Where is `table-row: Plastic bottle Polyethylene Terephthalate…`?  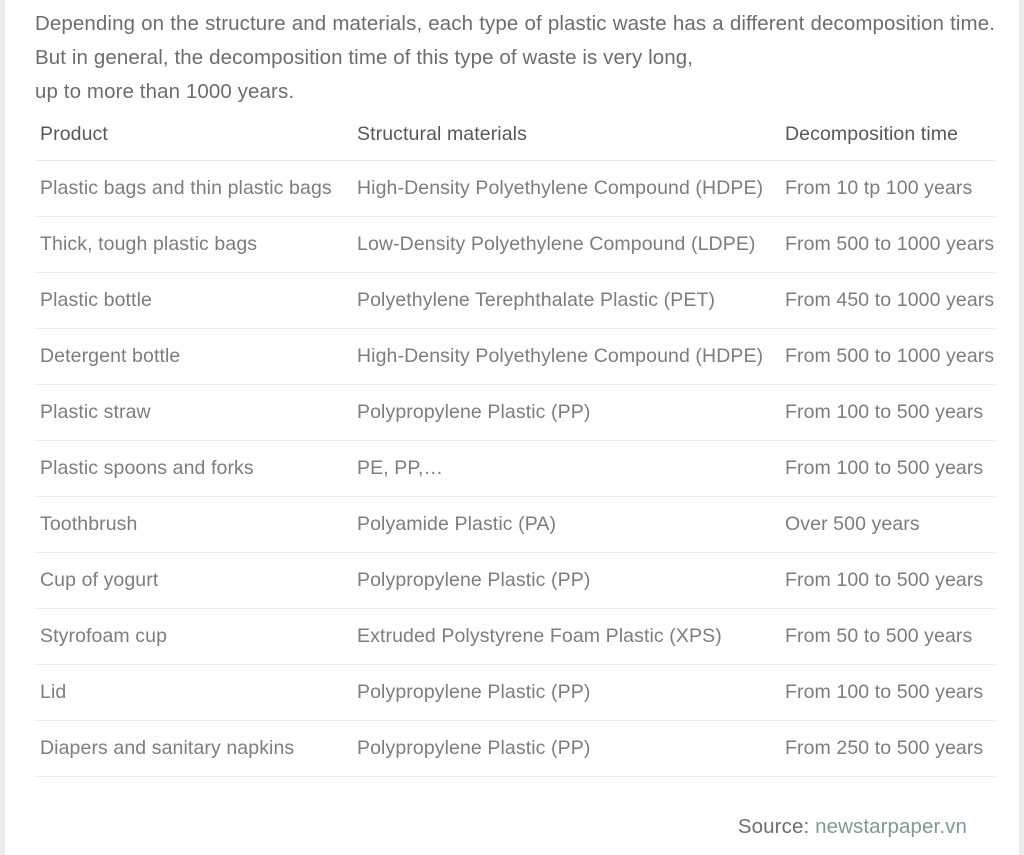 table-row: Plastic bottle Polyethylene Terephthalate… is located at coordinates (515, 300).